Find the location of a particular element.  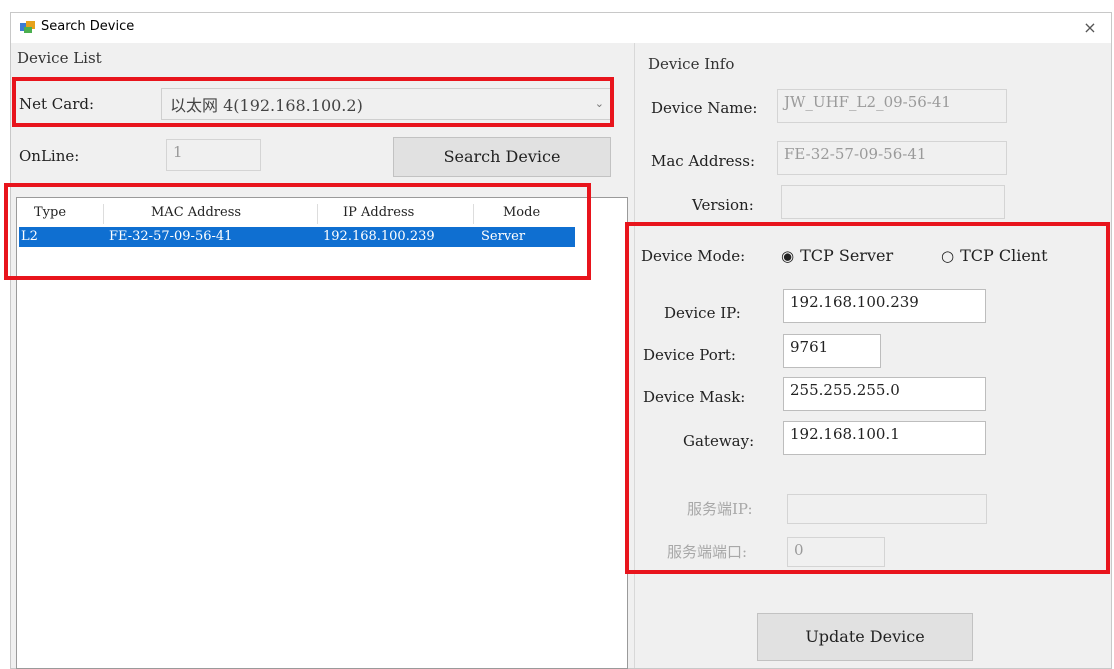

search-device-button: Search Device is located at coordinates (502, 157).